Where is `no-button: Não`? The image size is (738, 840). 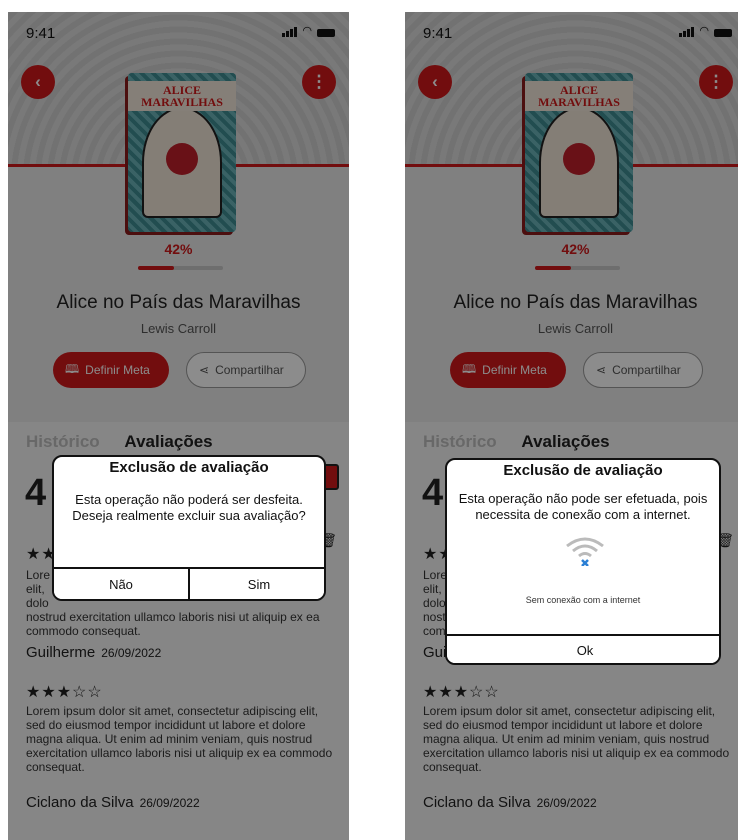 no-button: Não is located at coordinates (122, 583).